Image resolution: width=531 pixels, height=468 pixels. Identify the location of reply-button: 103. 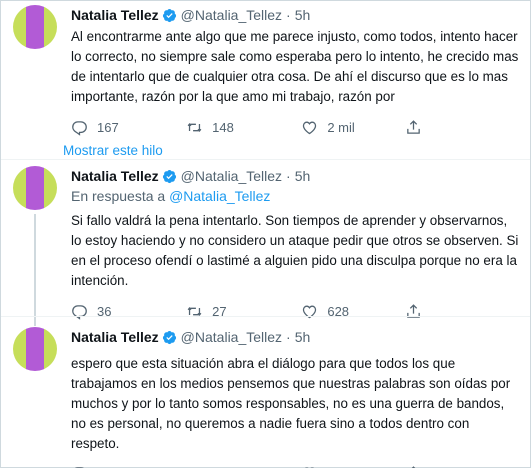
(128, 466).